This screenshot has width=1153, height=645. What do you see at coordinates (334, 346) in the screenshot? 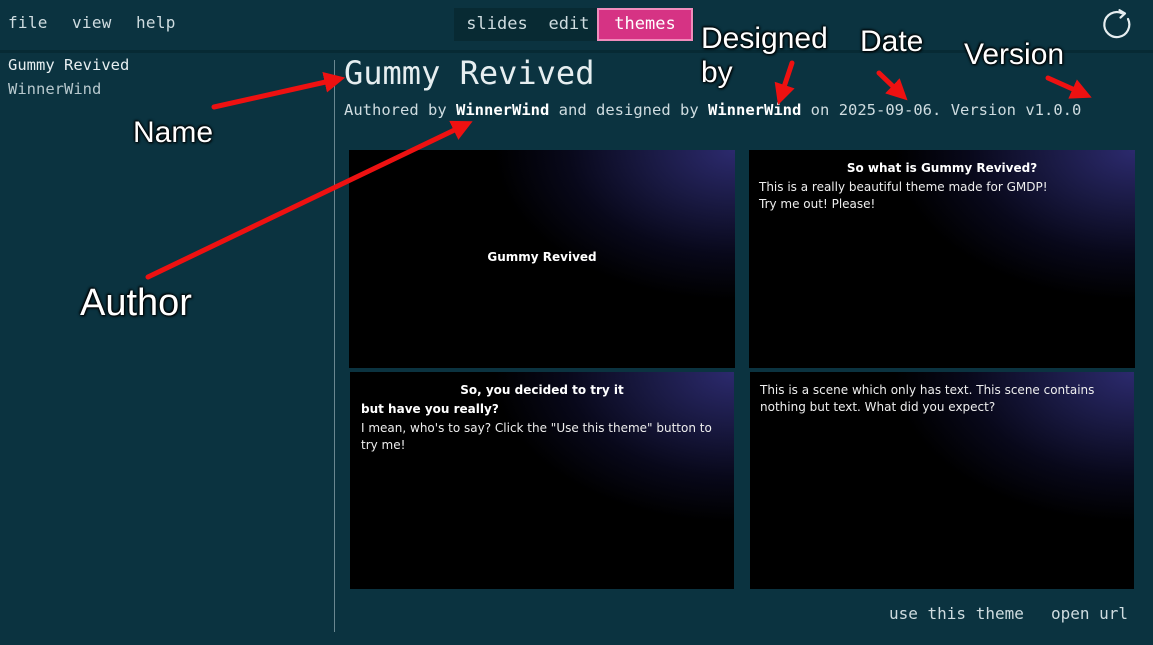
I see `sidebar-divider` at bounding box center [334, 346].